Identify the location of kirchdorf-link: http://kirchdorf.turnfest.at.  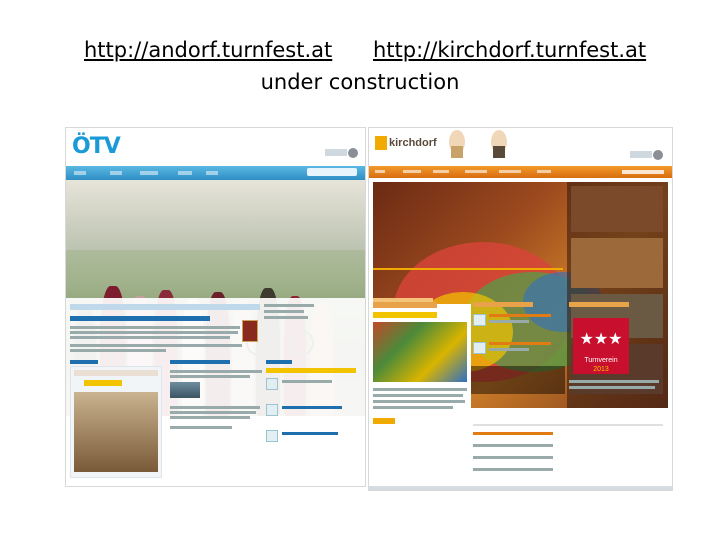
(509, 50).